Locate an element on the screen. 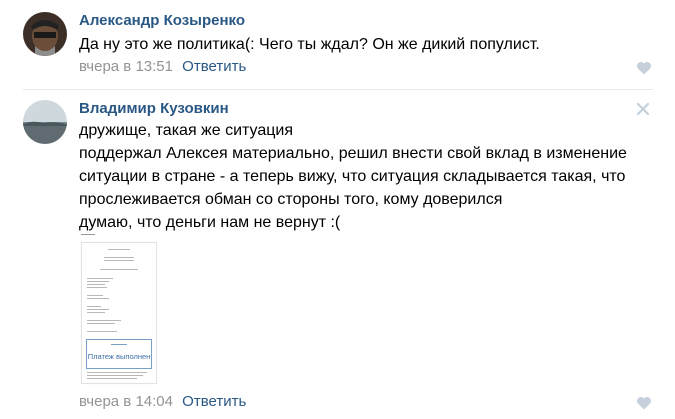 The image size is (675, 419). comment-meta: вчера в 14:04 Ответить is located at coordinates (162, 401).